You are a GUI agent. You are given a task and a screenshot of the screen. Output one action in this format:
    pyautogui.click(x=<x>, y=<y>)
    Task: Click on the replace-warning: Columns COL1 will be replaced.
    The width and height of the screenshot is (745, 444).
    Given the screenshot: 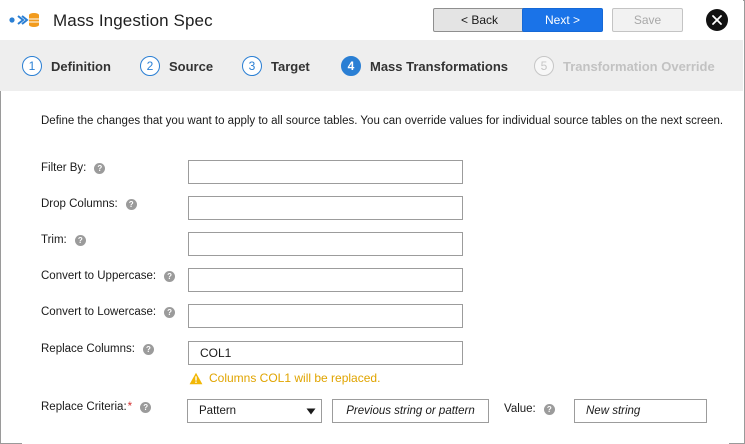 What is the action you would take?
    pyautogui.click(x=284, y=378)
    